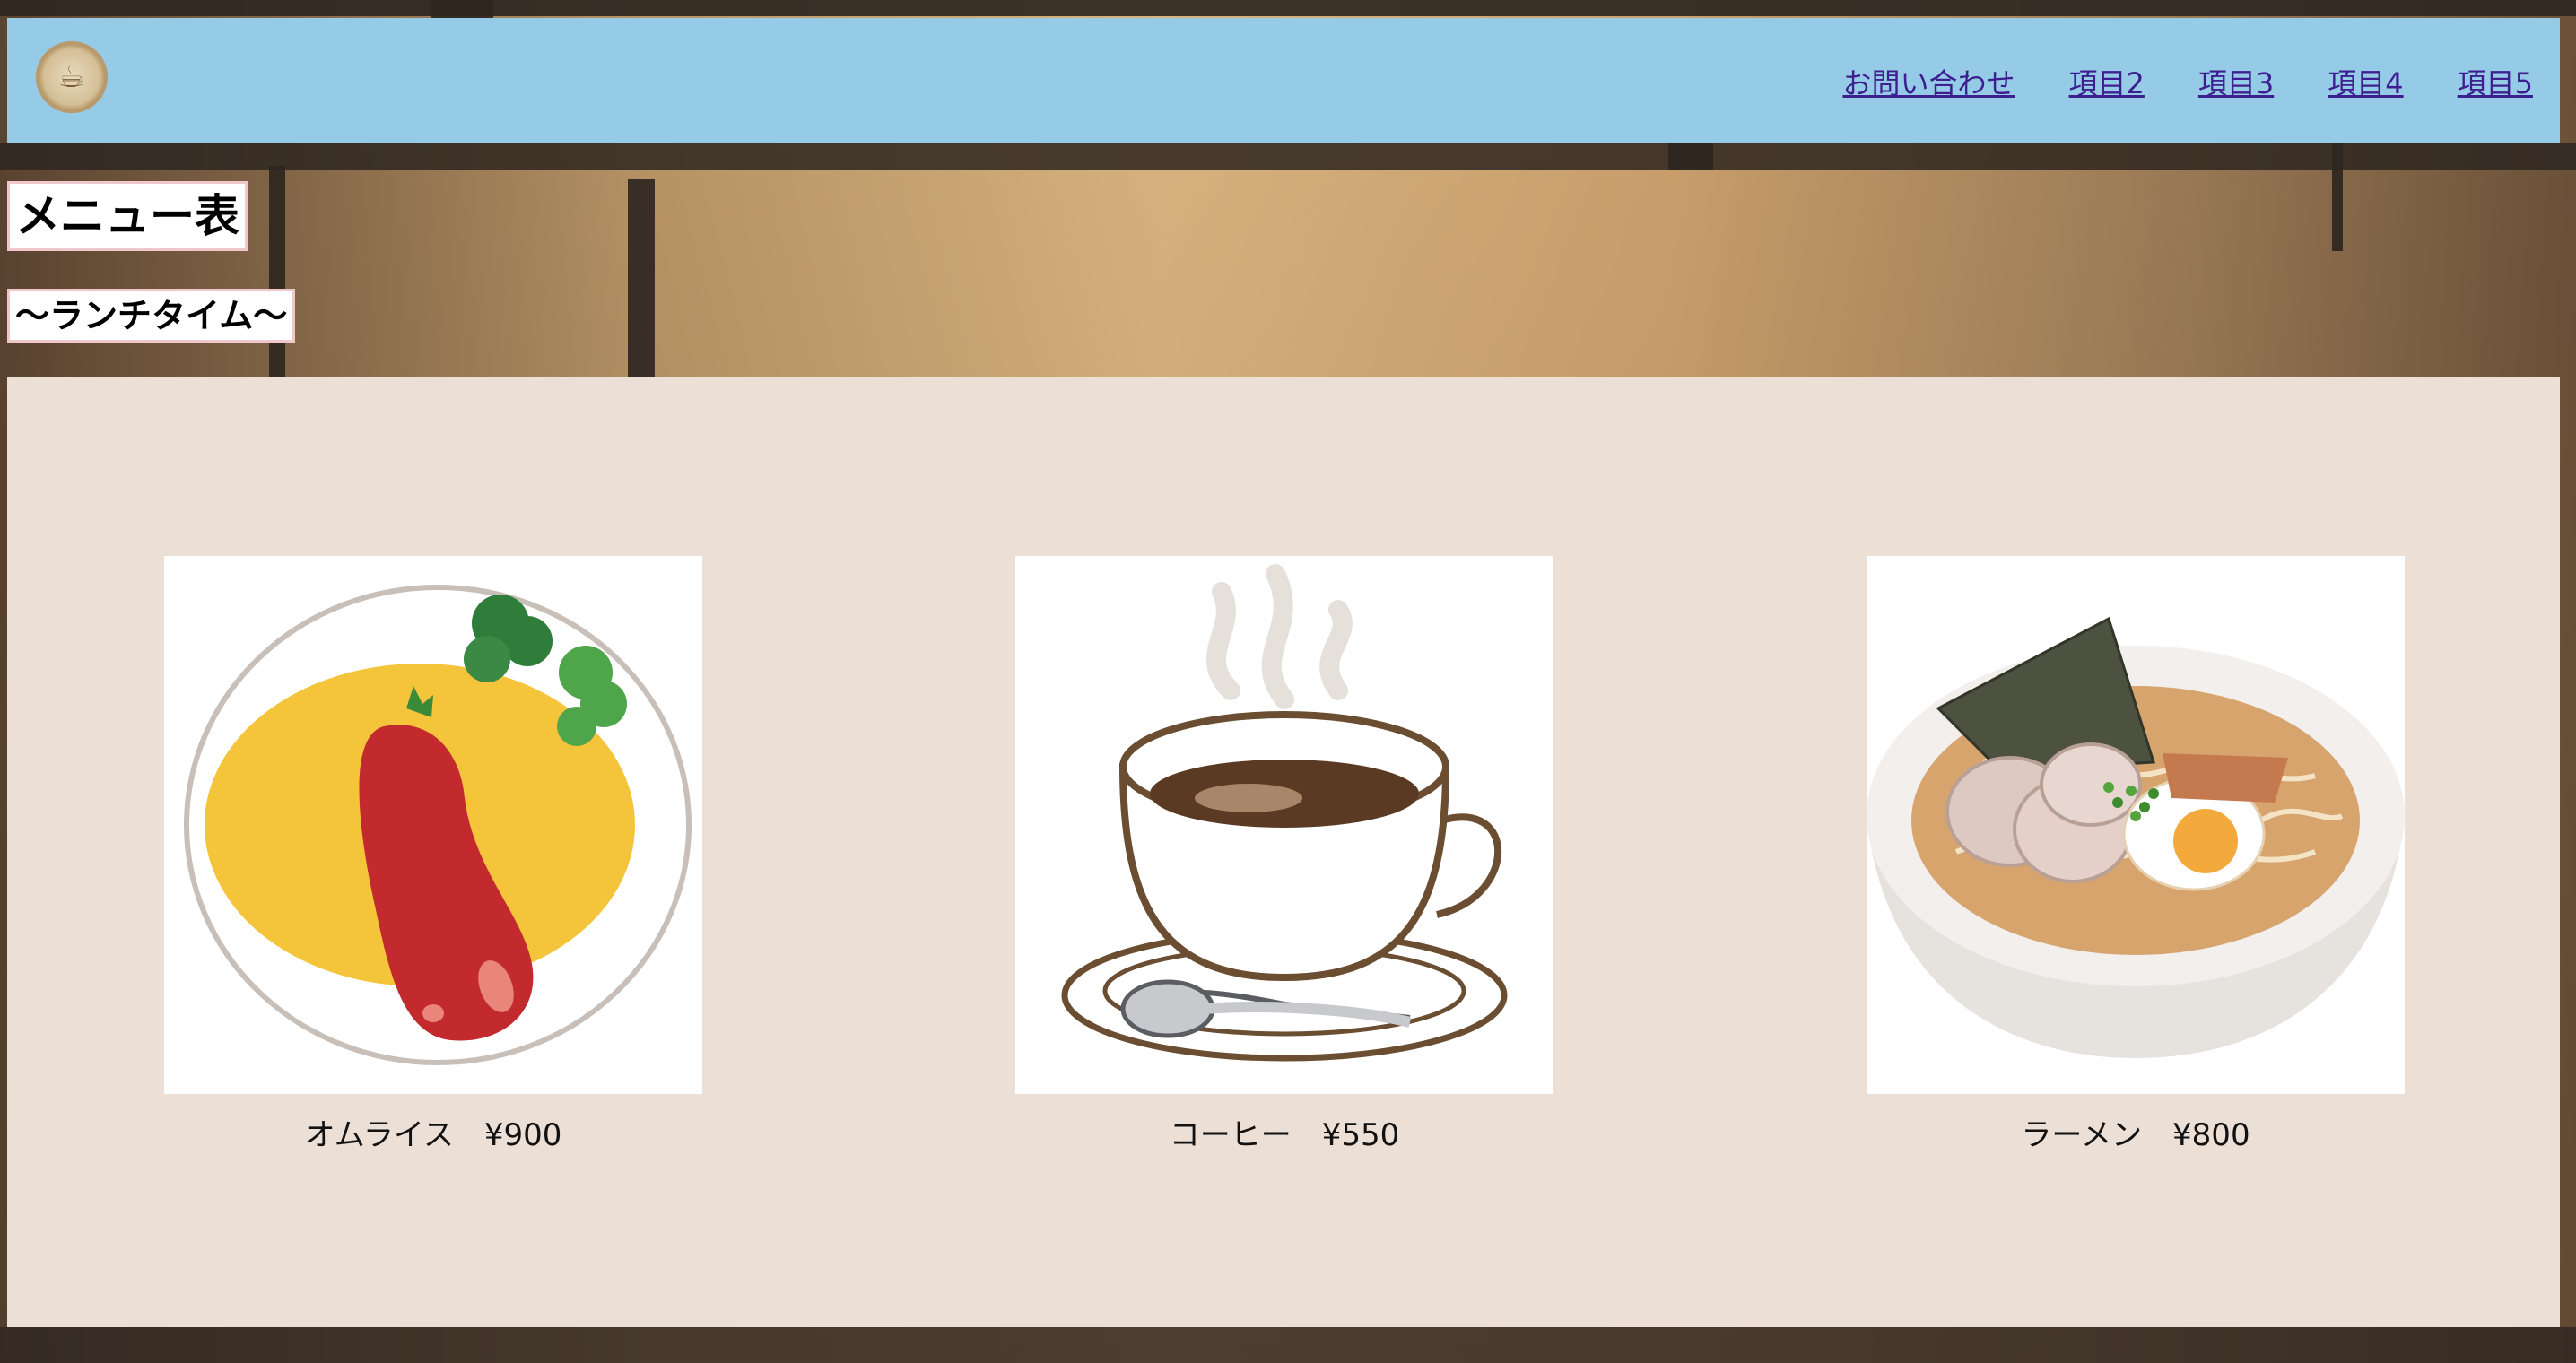 The height and width of the screenshot is (1363, 2576). What do you see at coordinates (127, 216) in the screenshot?
I see `page-title: メニュー表` at bounding box center [127, 216].